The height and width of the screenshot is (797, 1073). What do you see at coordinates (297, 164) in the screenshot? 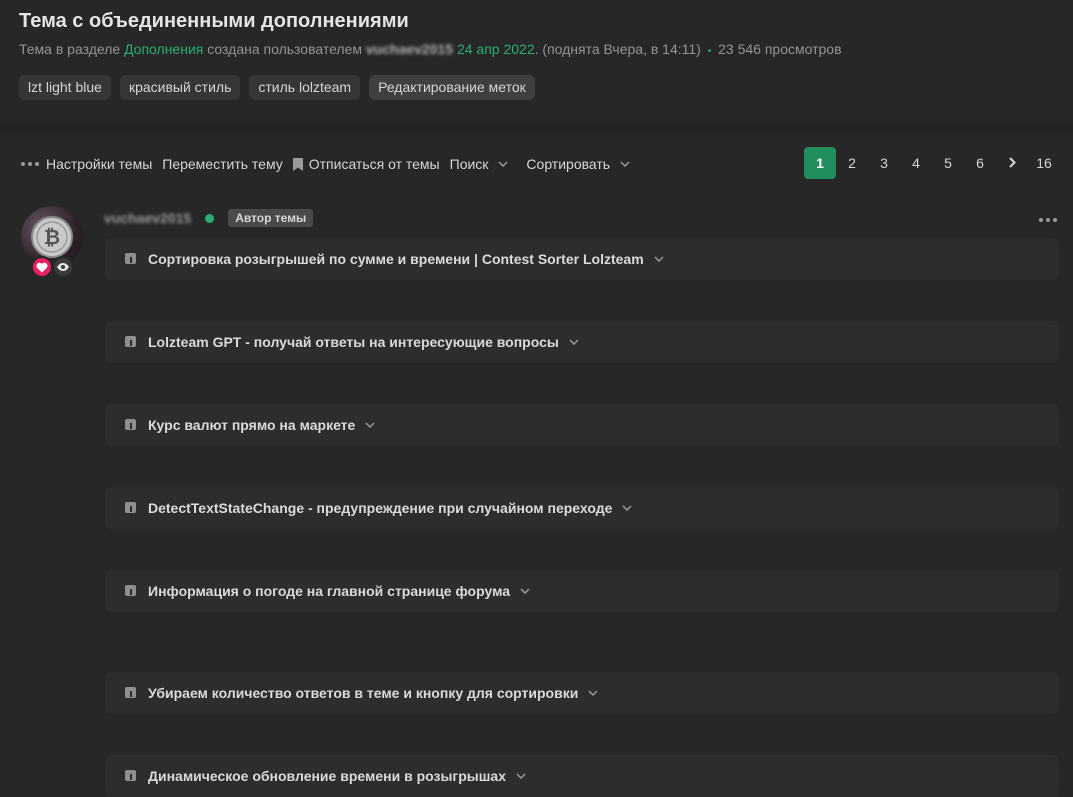
I see `bookmark-icon` at bounding box center [297, 164].